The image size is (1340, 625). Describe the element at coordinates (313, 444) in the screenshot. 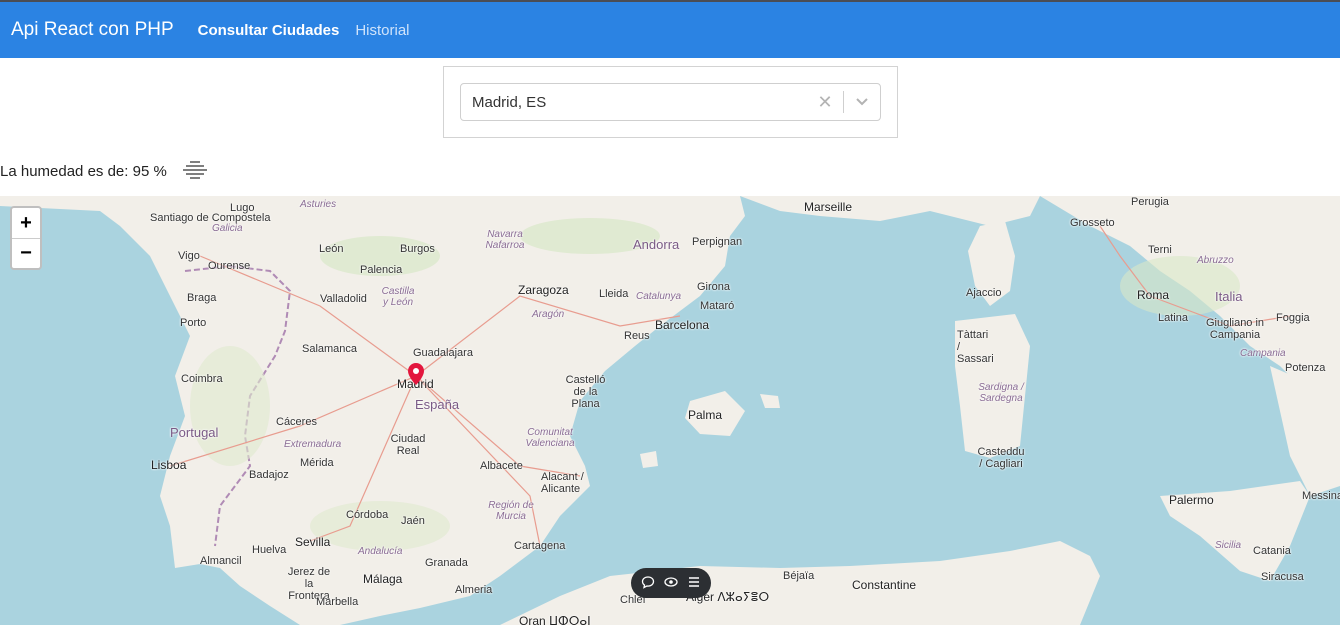

I see `label-extremadura: Extremadura` at that location.